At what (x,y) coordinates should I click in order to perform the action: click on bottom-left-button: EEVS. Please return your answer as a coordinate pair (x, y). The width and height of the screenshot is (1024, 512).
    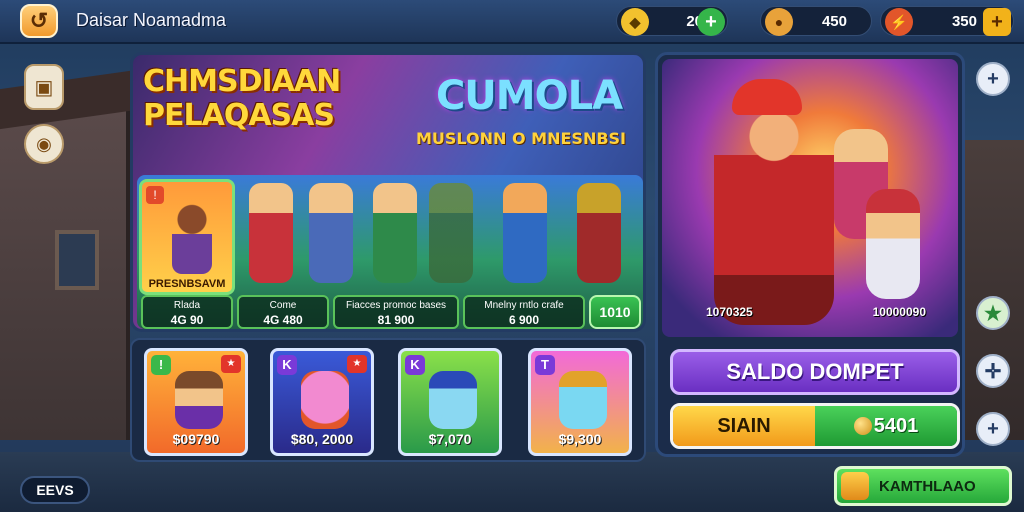
    Looking at the image, I should click on (55, 490).